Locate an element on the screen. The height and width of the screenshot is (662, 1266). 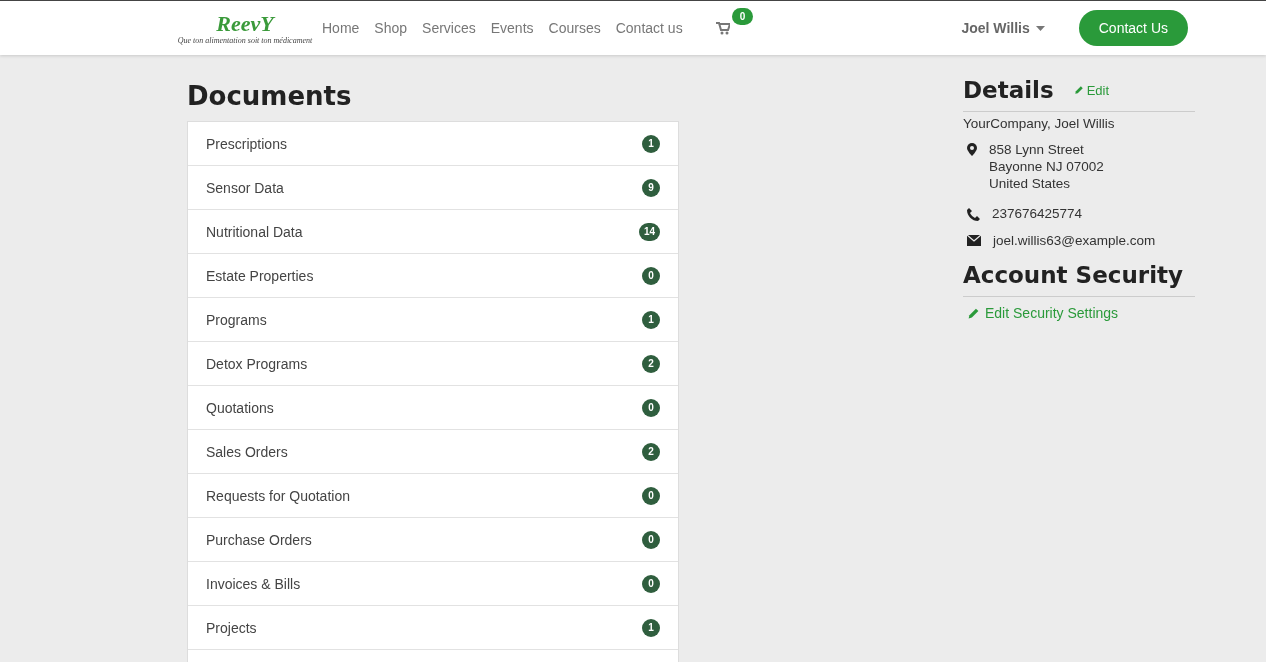
address-line: Bayonne NJ 07002 is located at coordinates (1046, 166).